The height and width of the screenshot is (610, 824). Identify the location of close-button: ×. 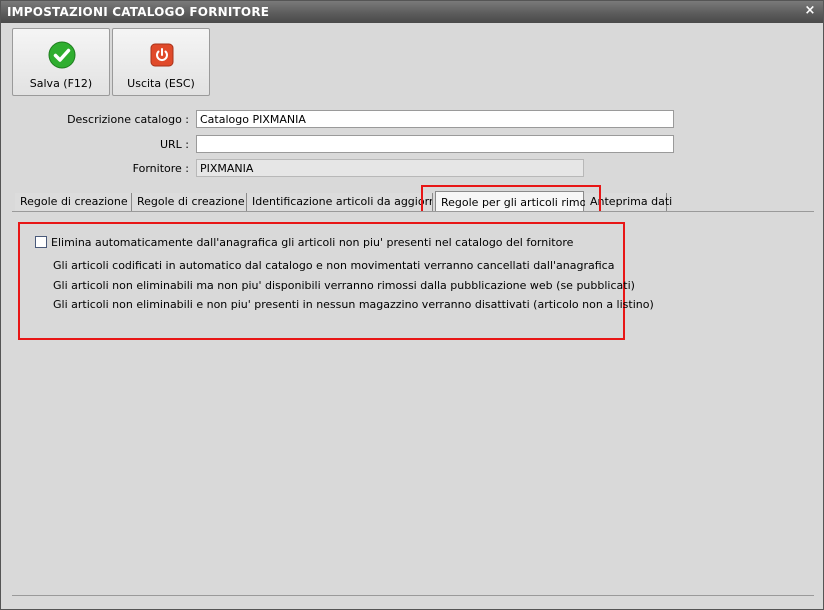
(810, 11).